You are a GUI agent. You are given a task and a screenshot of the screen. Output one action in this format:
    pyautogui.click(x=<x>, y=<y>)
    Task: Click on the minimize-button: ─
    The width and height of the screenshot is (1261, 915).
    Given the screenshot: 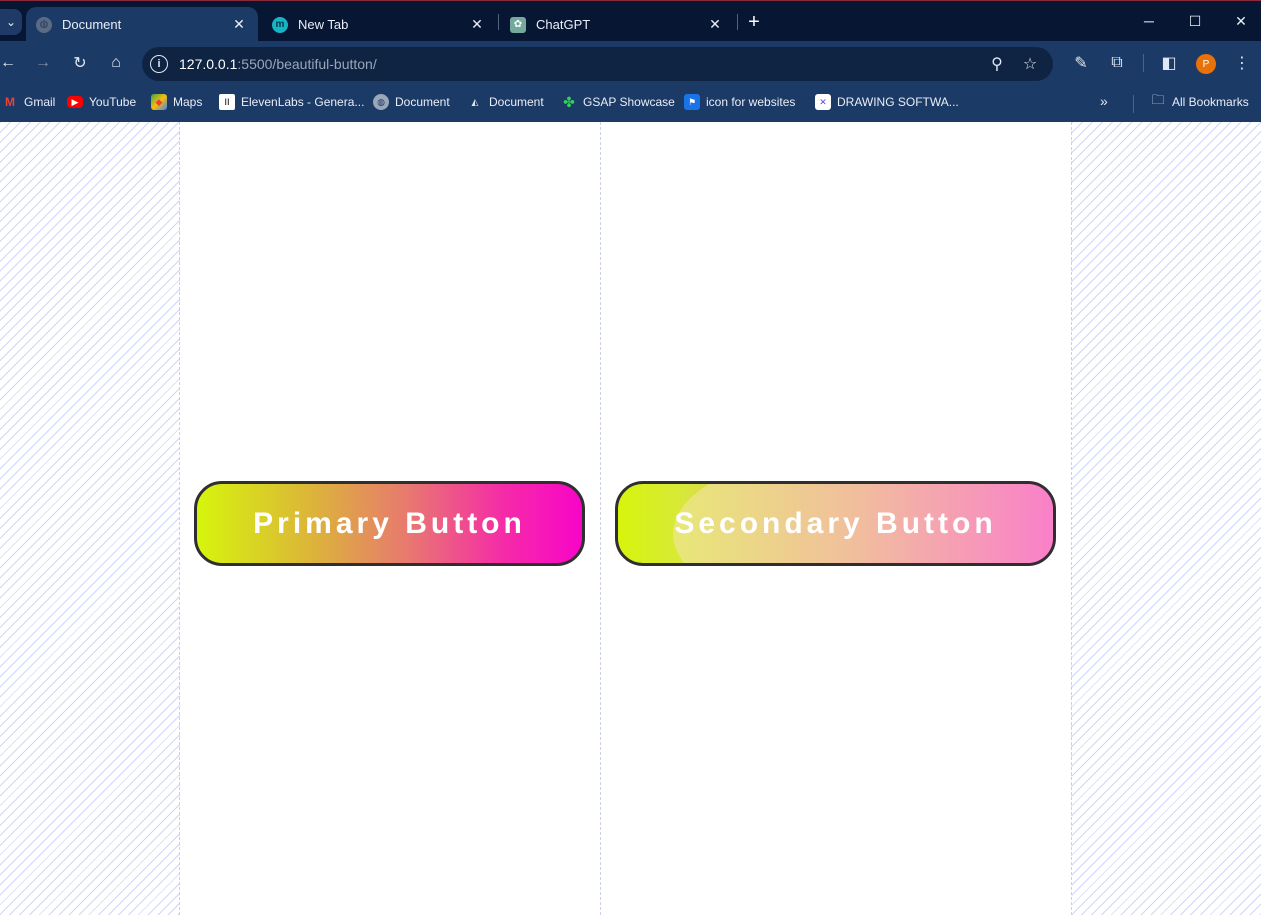 What is the action you would take?
    pyautogui.click(x=1149, y=21)
    